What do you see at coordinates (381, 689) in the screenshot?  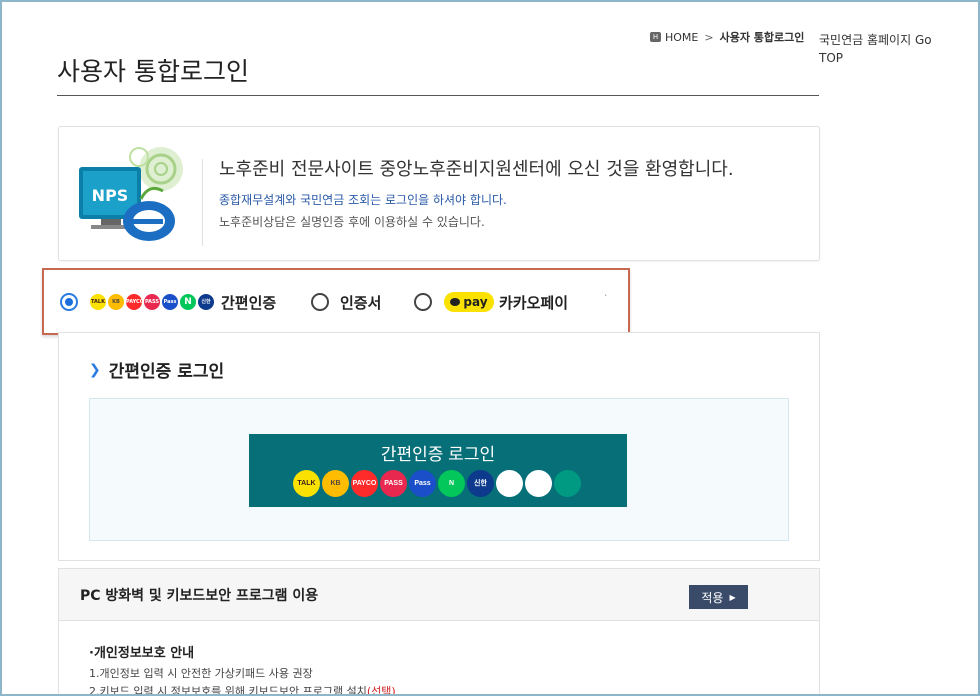 I see `optional-mark: (선택)` at bounding box center [381, 689].